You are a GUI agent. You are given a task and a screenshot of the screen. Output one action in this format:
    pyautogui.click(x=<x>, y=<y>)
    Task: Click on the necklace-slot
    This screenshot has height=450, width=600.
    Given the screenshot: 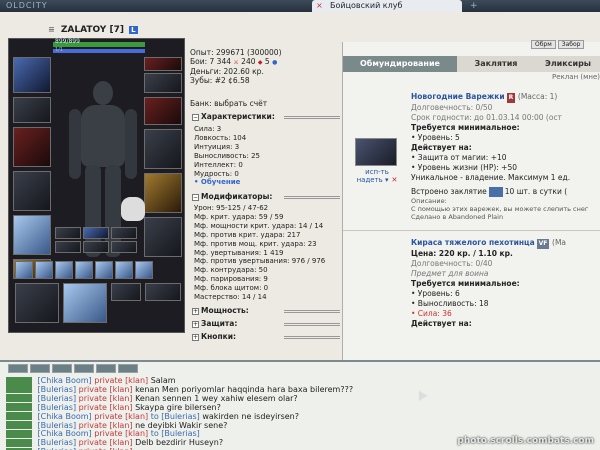 What is the action you would take?
    pyautogui.click(x=163, y=83)
    